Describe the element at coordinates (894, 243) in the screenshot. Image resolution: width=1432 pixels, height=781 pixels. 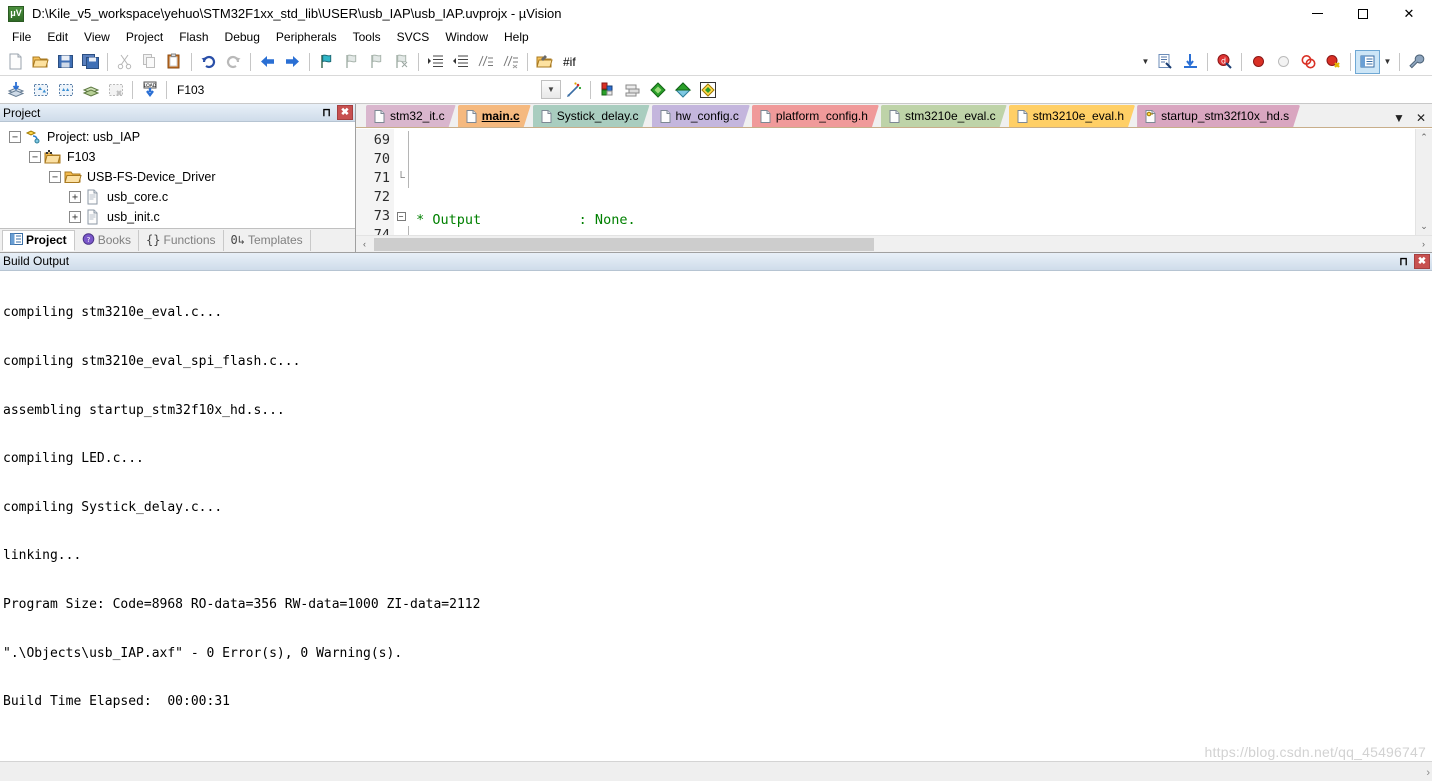
I see `editor-horizontal-scrollbar: ‹ ›` at that location.